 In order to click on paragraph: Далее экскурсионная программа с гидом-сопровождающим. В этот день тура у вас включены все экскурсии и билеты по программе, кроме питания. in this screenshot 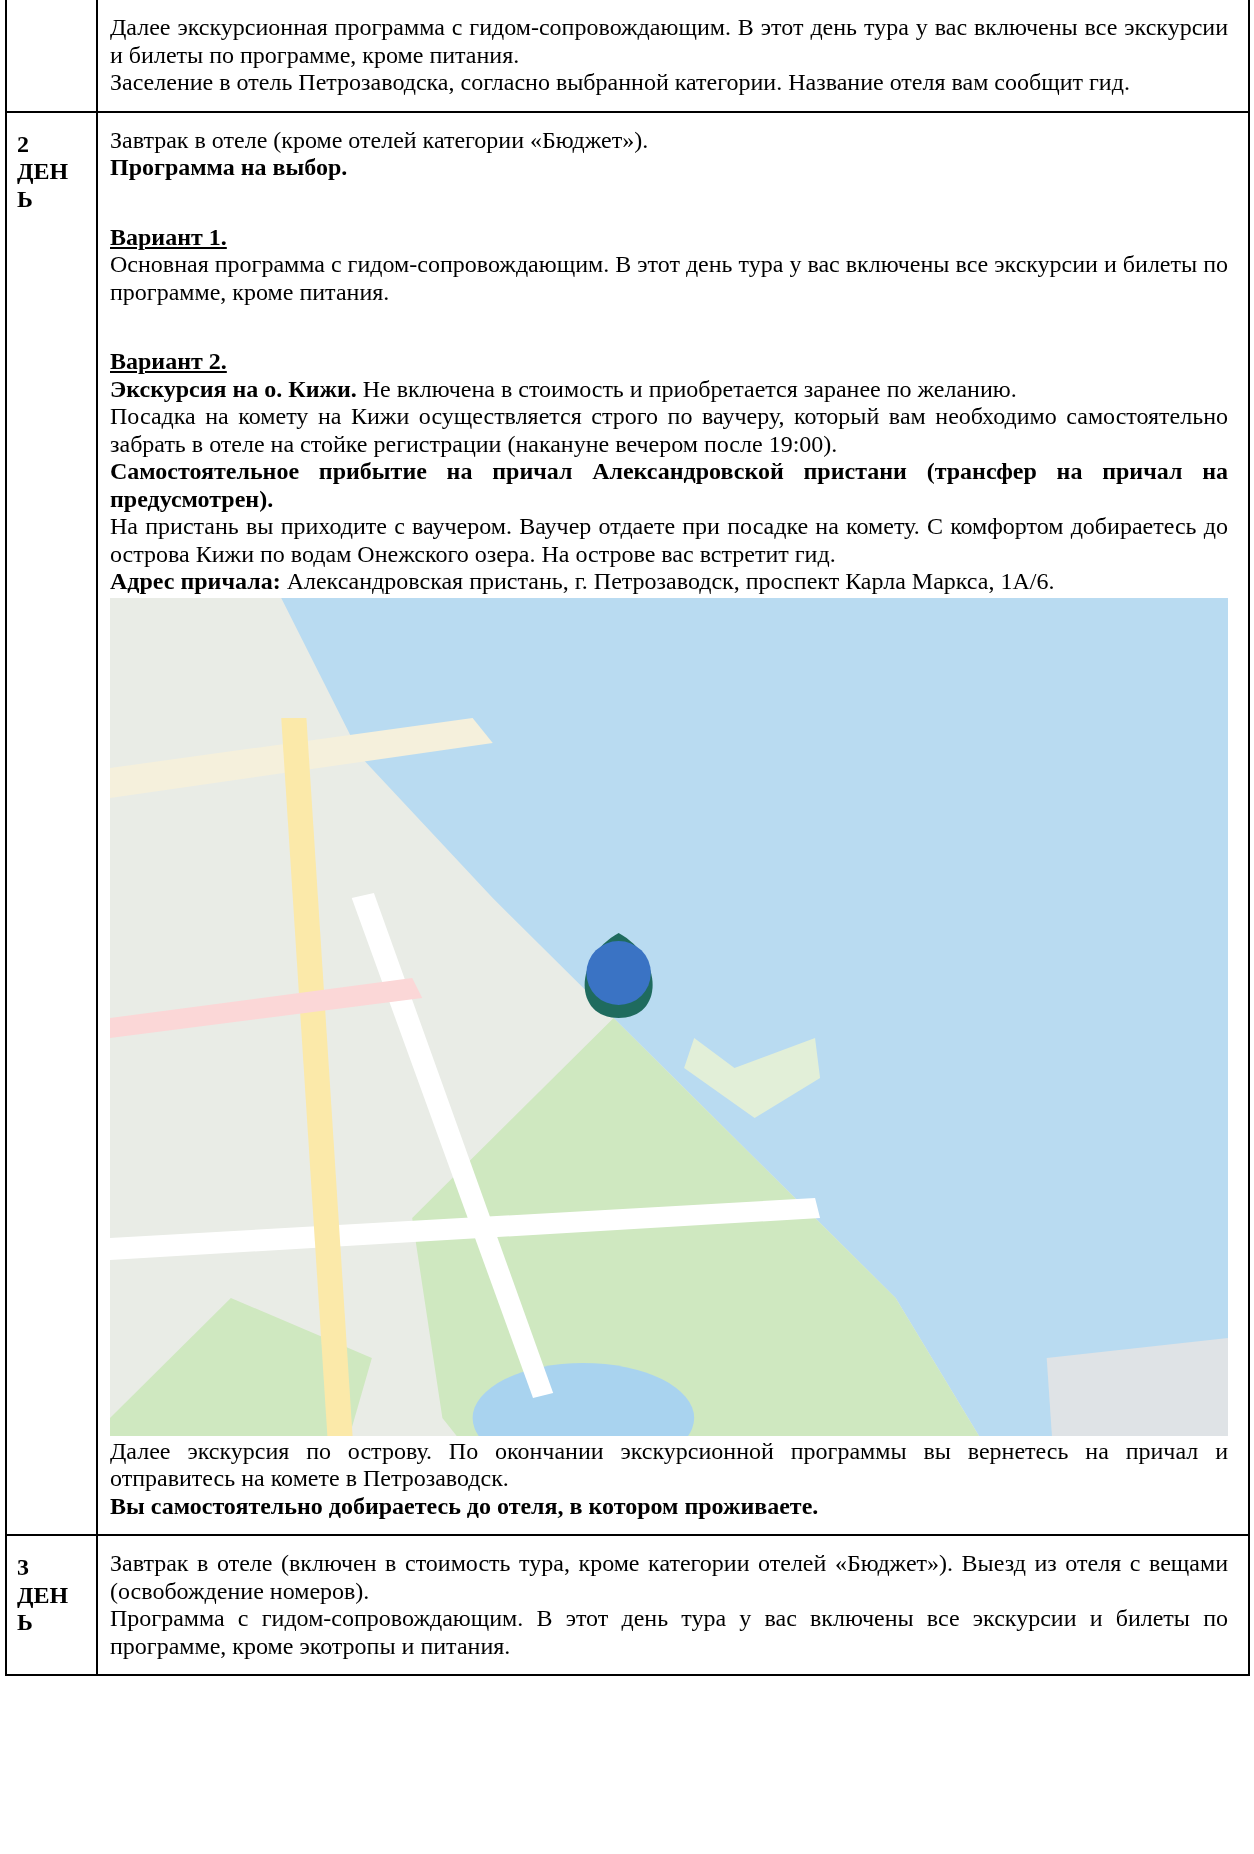, I will do `click(669, 41)`.